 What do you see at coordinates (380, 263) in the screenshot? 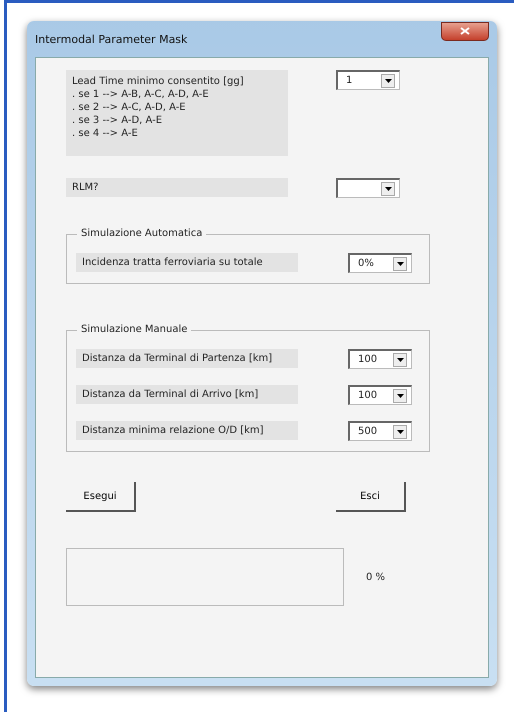
I see `dropdown: 0%` at bounding box center [380, 263].